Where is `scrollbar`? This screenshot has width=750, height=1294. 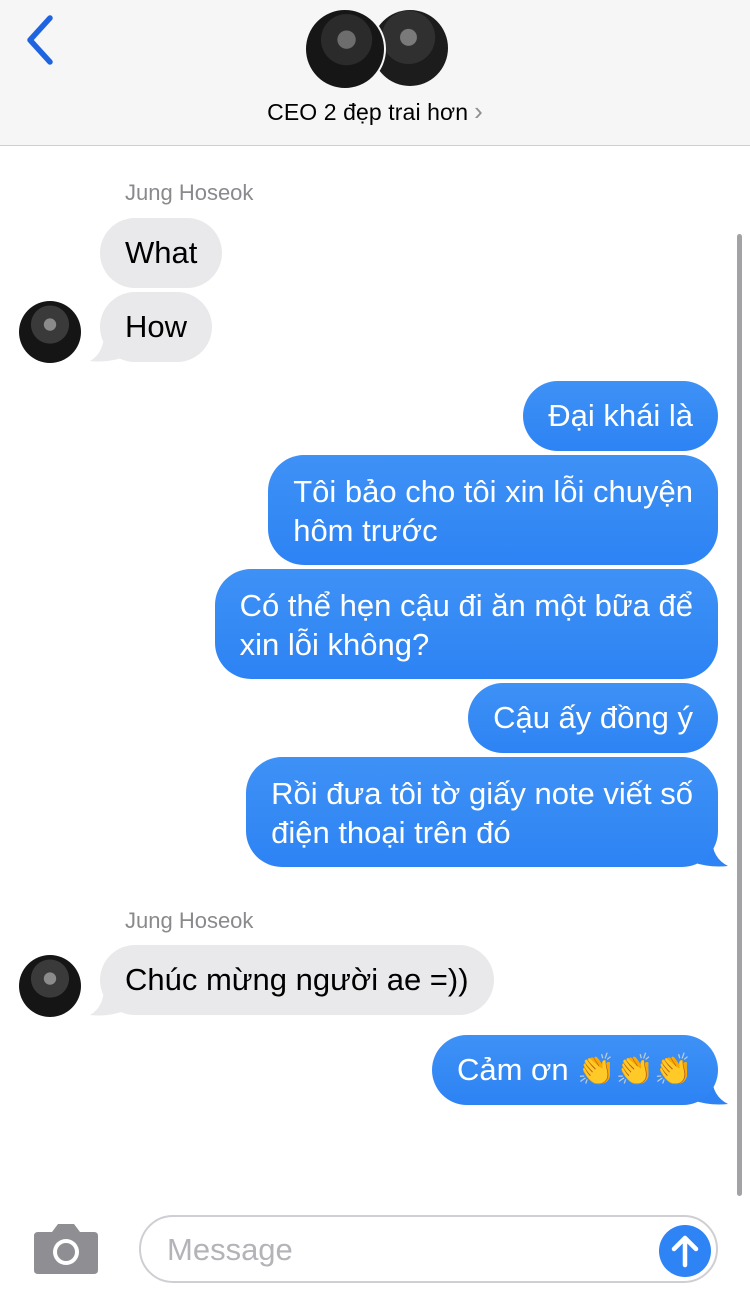 scrollbar is located at coordinates (739, 715).